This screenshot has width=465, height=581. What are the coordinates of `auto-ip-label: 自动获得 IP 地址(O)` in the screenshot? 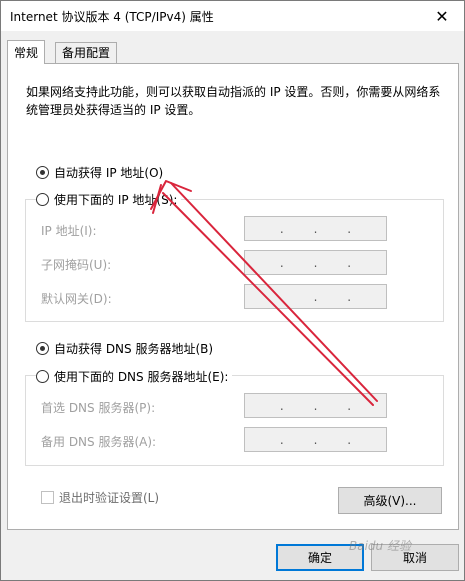 It's located at (109, 173).